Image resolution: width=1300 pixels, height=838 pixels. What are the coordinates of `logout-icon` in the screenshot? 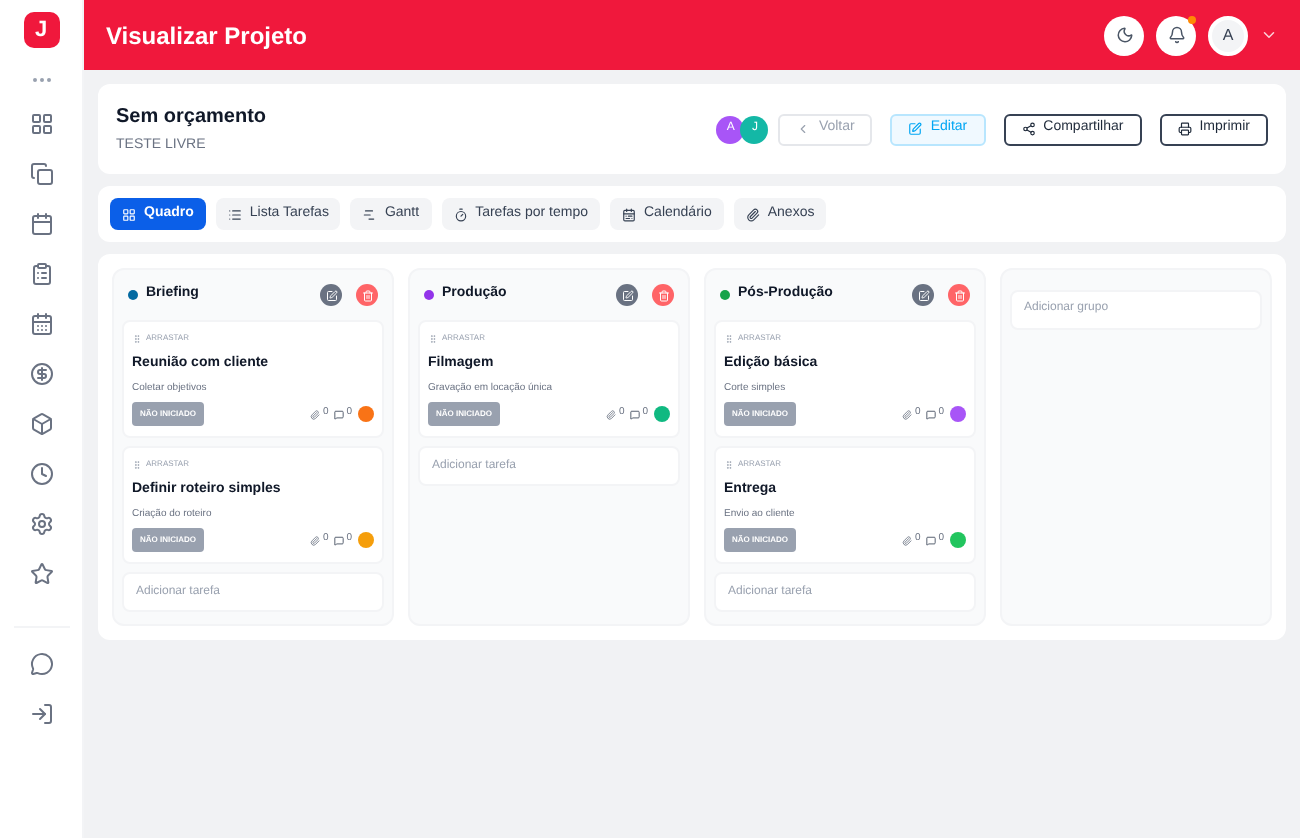 It's located at (41, 714).